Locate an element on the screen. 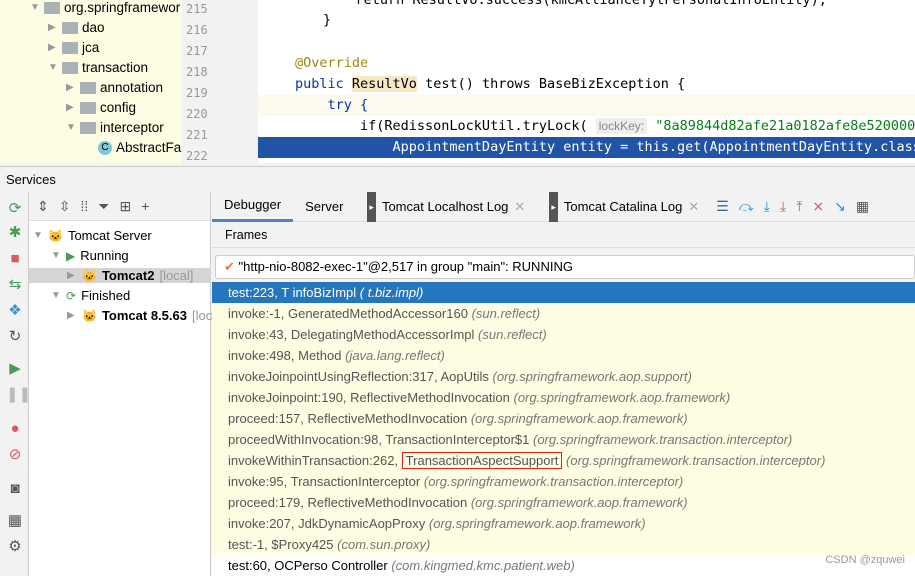 Image resolution: width=915 pixels, height=576 pixels. tab-tomcat-localhost-log: ▸ Tomcat Localhost Log ✕ is located at coordinates (446, 206).